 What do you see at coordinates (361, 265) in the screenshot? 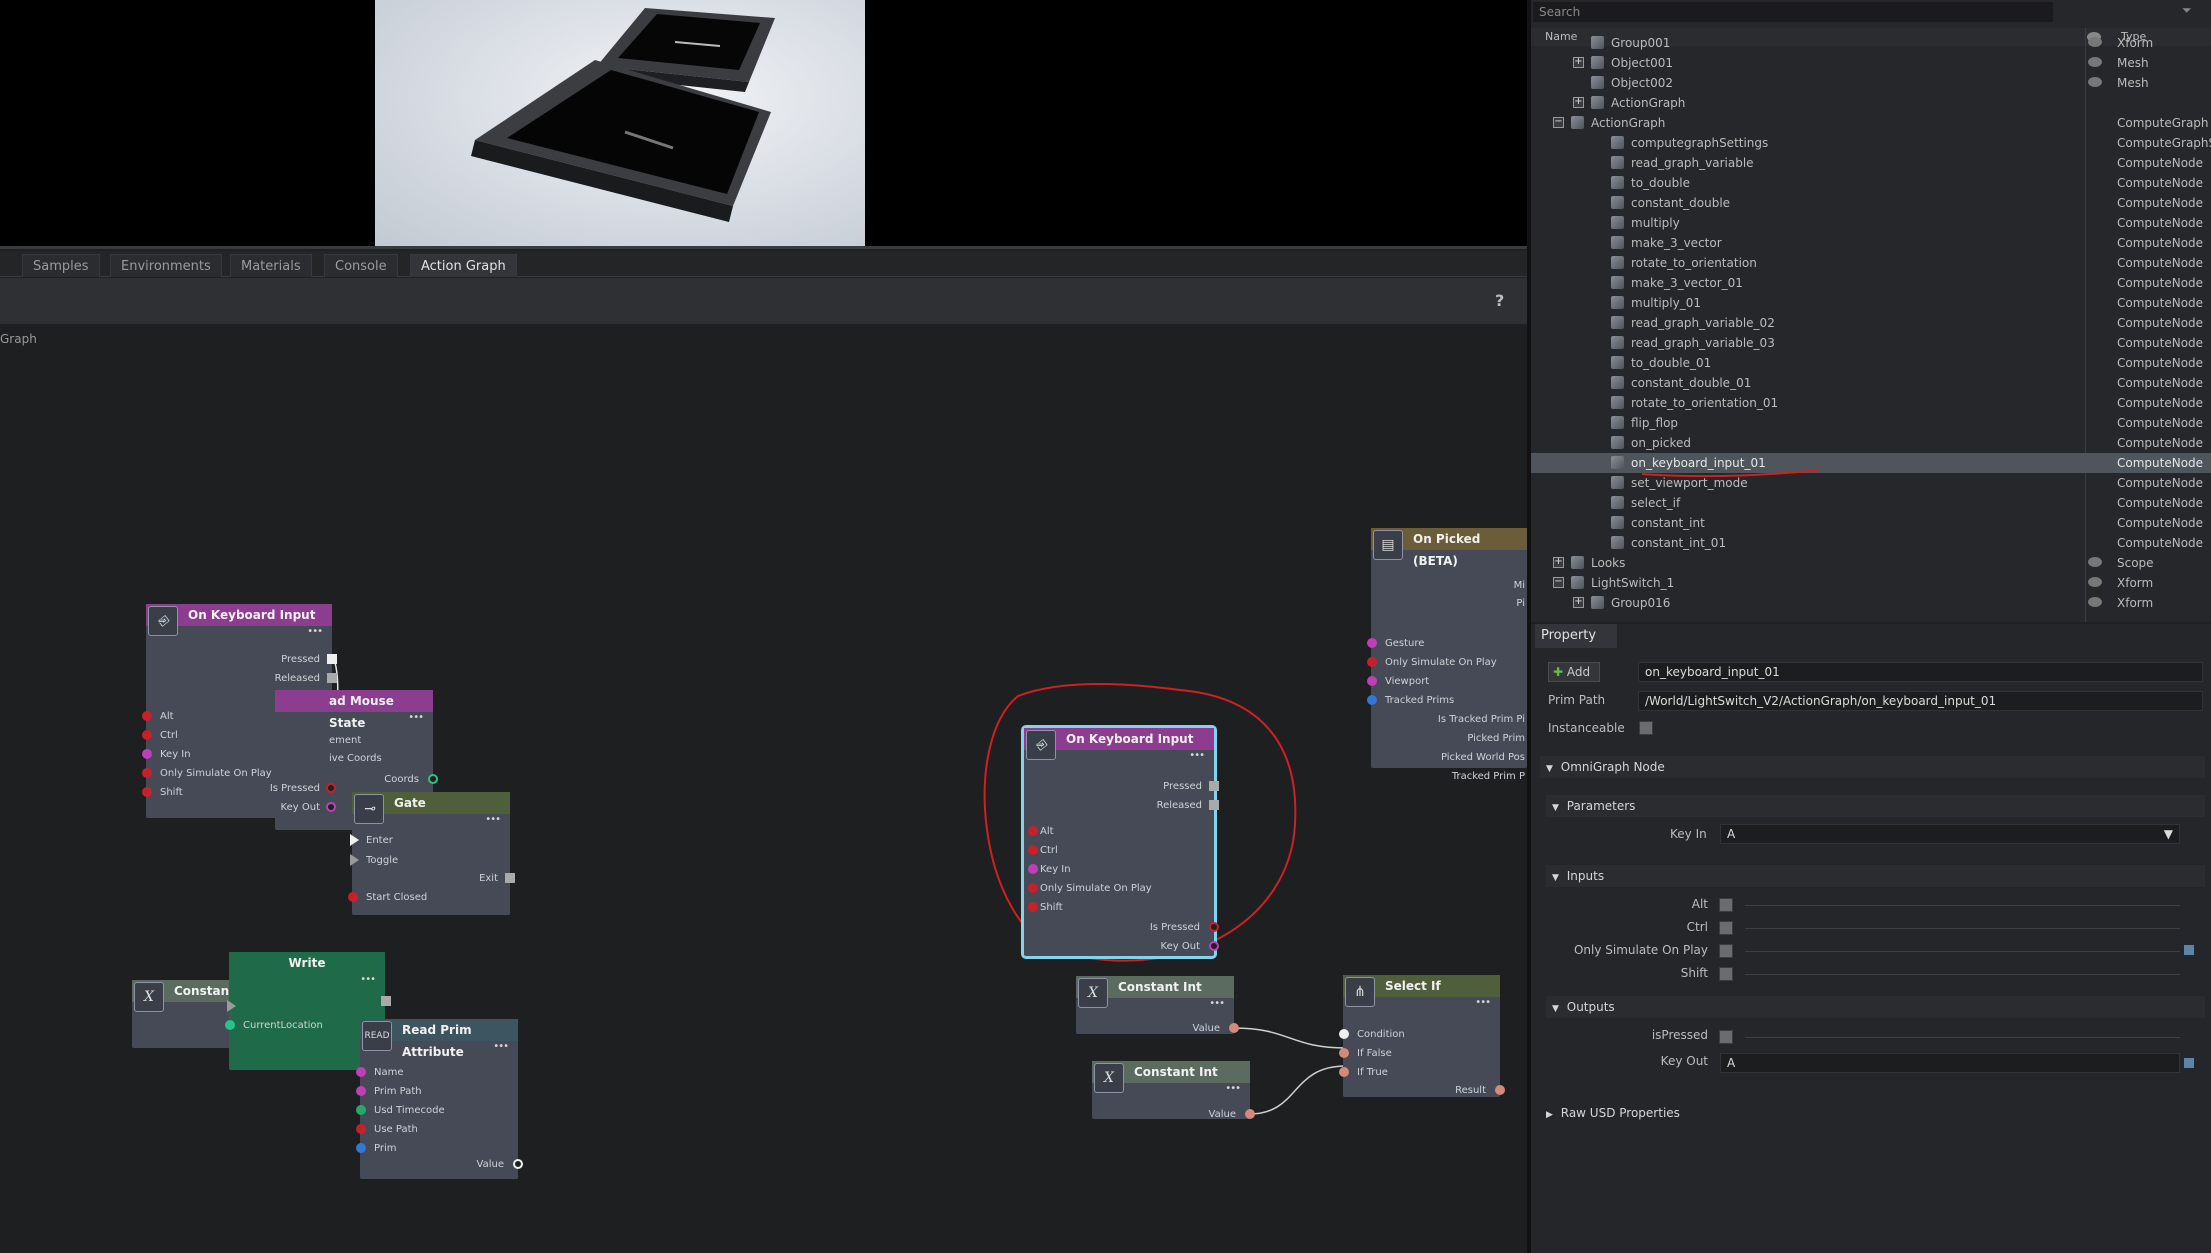
I see `tab-console: Console` at bounding box center [361, 265].